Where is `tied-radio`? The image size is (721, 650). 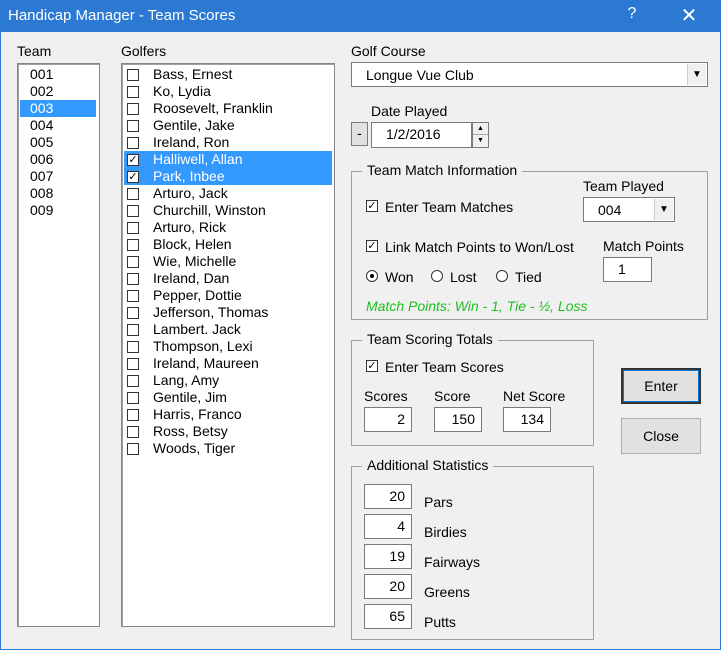
tied-radio is located at coordinates (502, 276).